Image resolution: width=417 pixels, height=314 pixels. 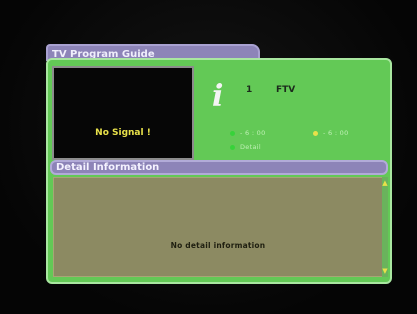 What do you see at coordinates (219, 167) in the screenshot?
I see `detail-information-header: Detail Information` at bounding box center [219, 167].